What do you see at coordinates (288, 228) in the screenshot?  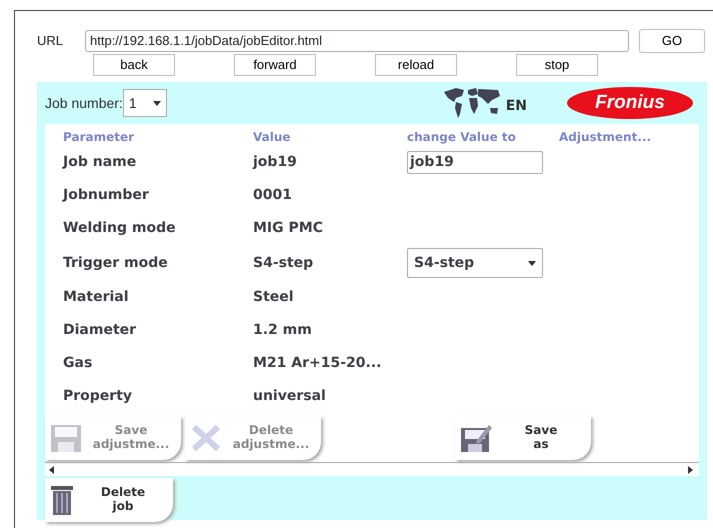 I see `parameter-value: MIG PMC` at bounding box center [288, 228].